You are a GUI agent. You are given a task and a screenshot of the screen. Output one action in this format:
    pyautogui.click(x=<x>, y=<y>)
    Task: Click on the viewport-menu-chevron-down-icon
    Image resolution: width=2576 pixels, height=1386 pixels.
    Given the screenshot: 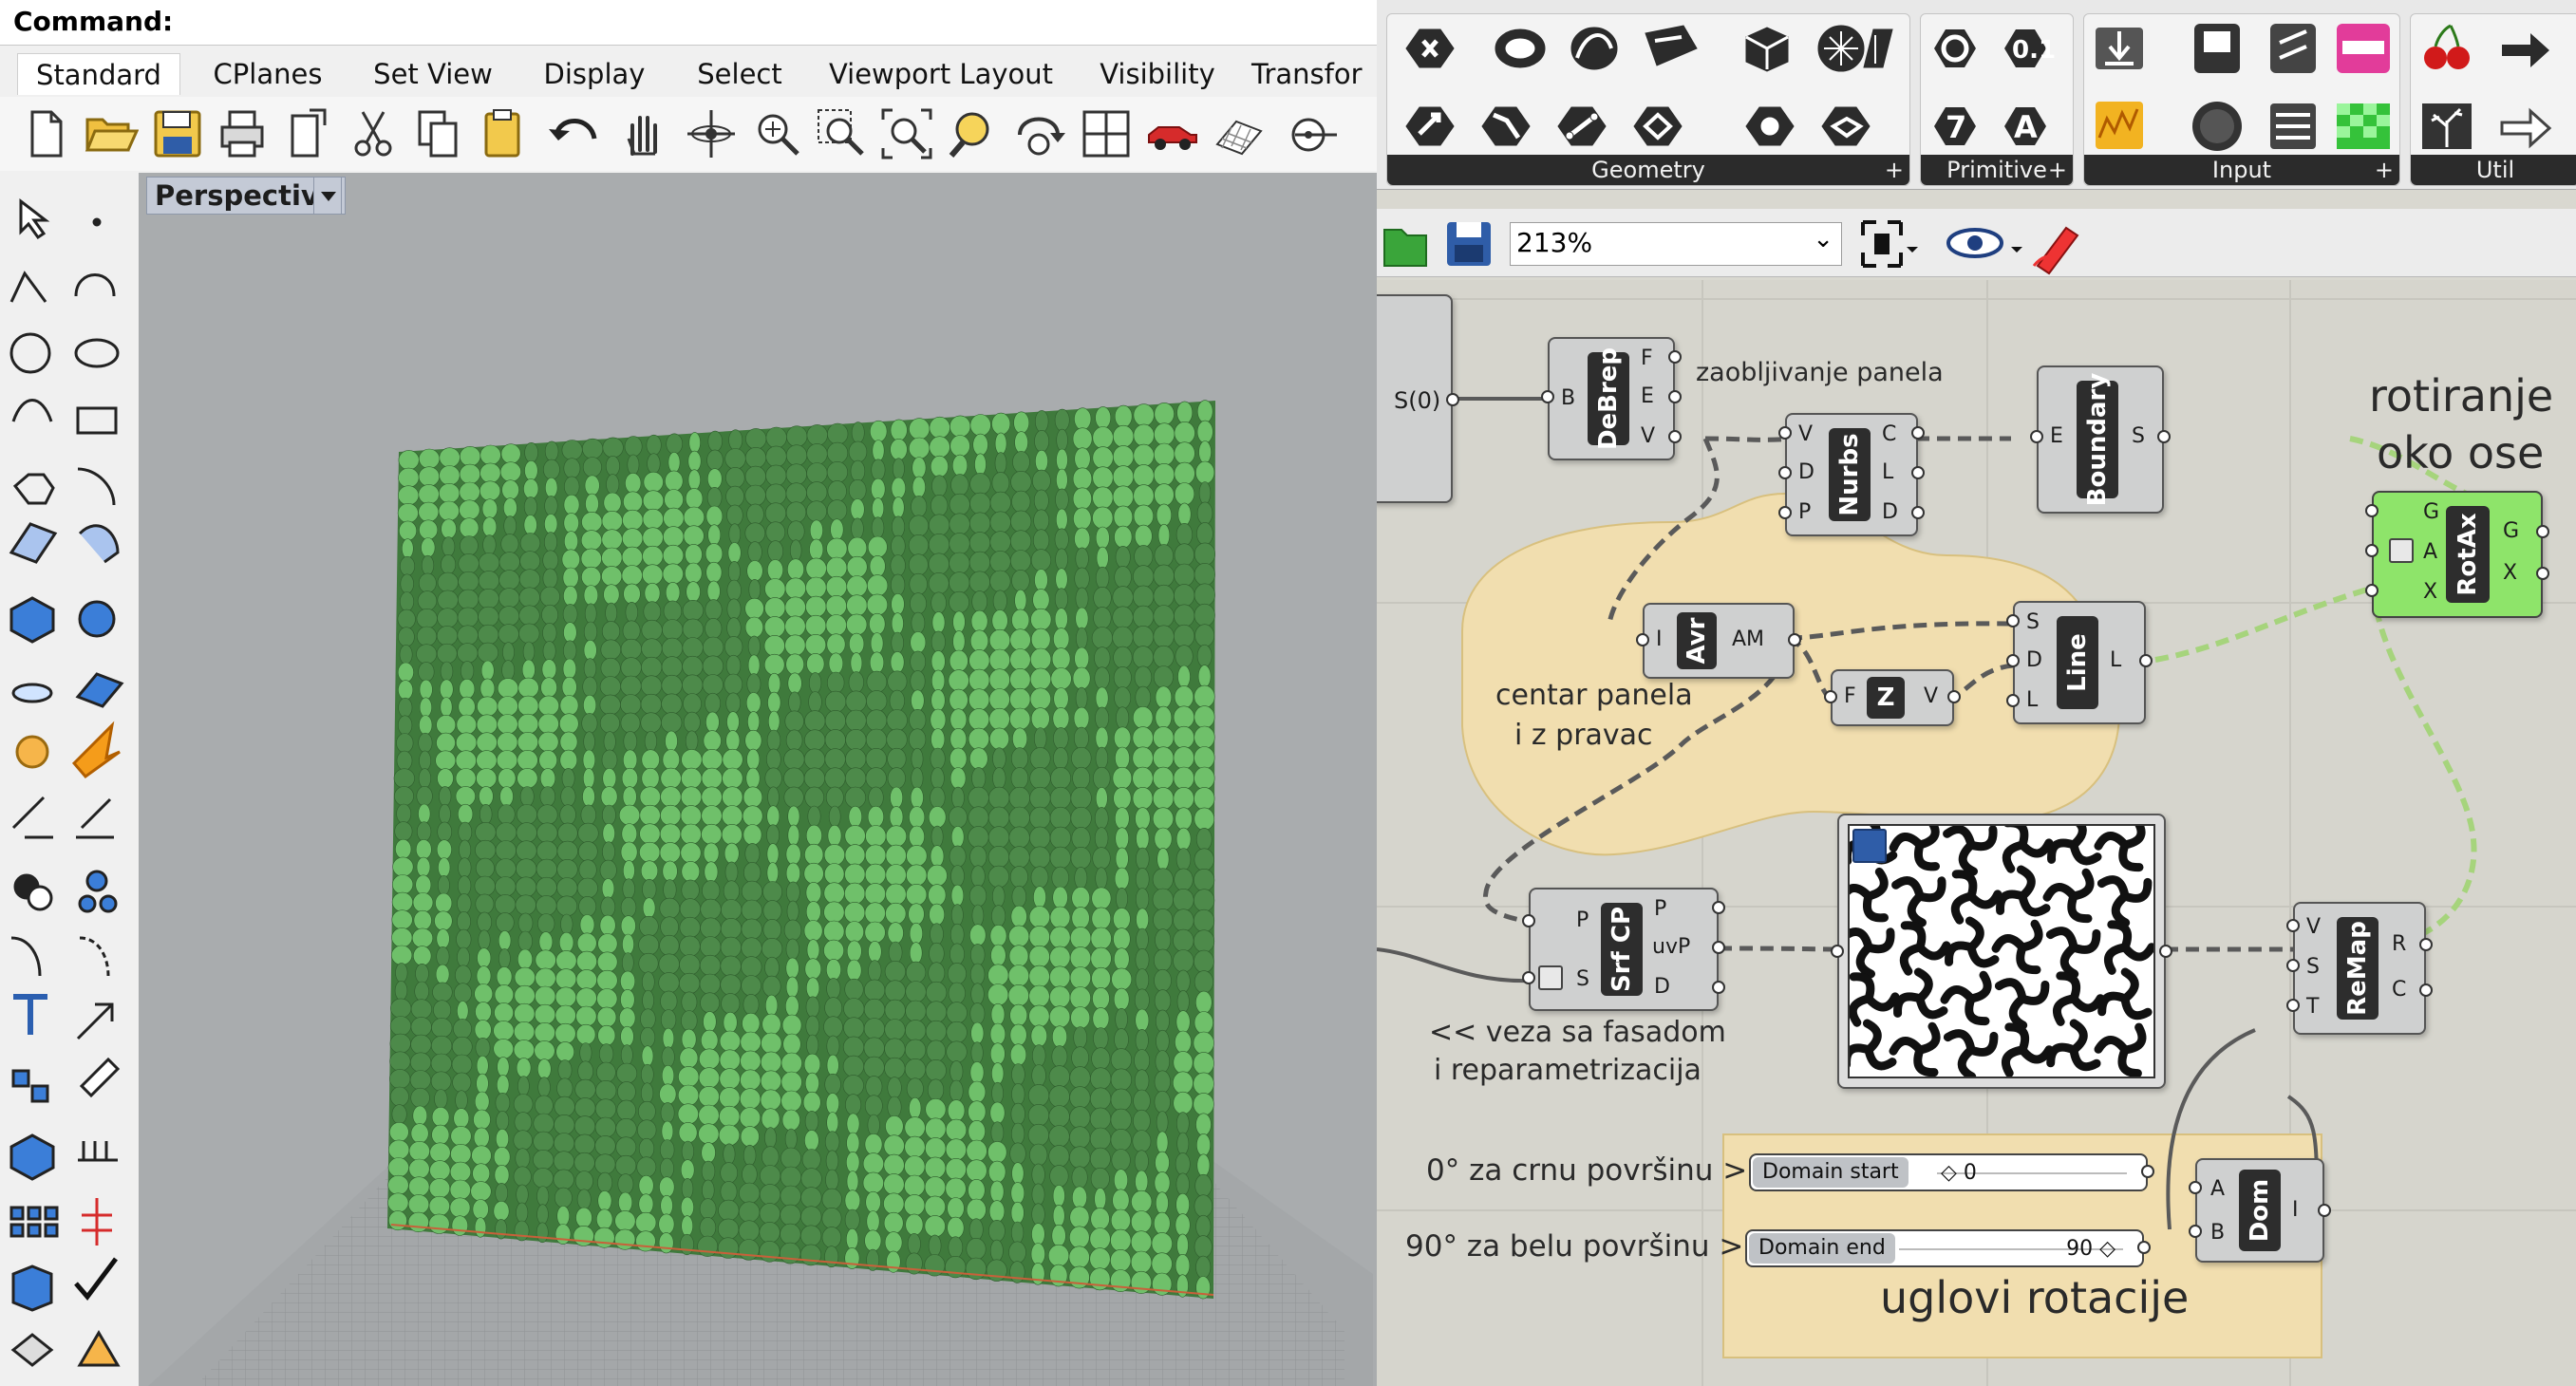 What is the action you would take?
    pyautogui.click(x=327, y=196)
    